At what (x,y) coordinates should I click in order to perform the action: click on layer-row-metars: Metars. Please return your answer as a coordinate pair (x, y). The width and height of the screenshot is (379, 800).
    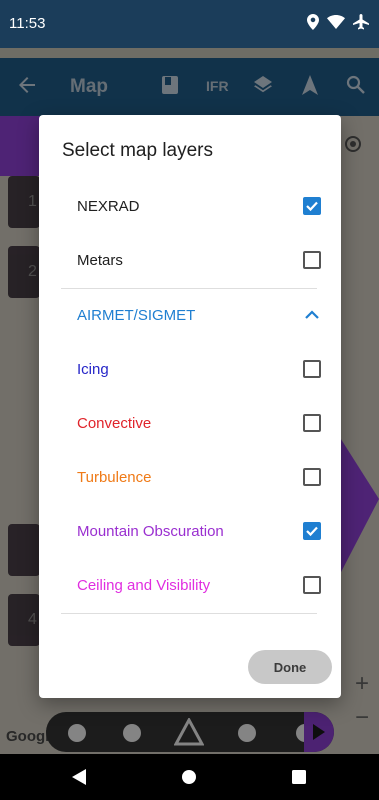
    Looking at the image, I should click on (199, 260).